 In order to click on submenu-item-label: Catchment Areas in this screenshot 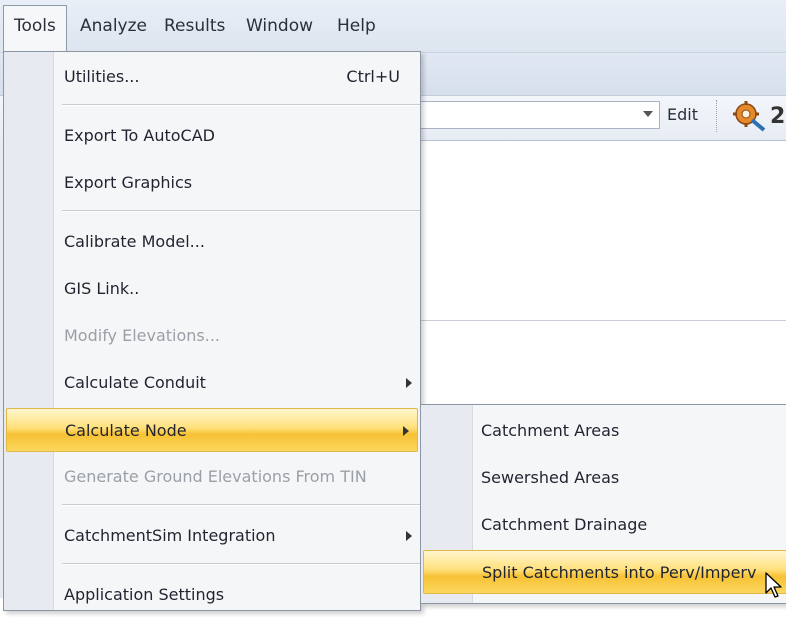, I will do `click(550, 430)`.